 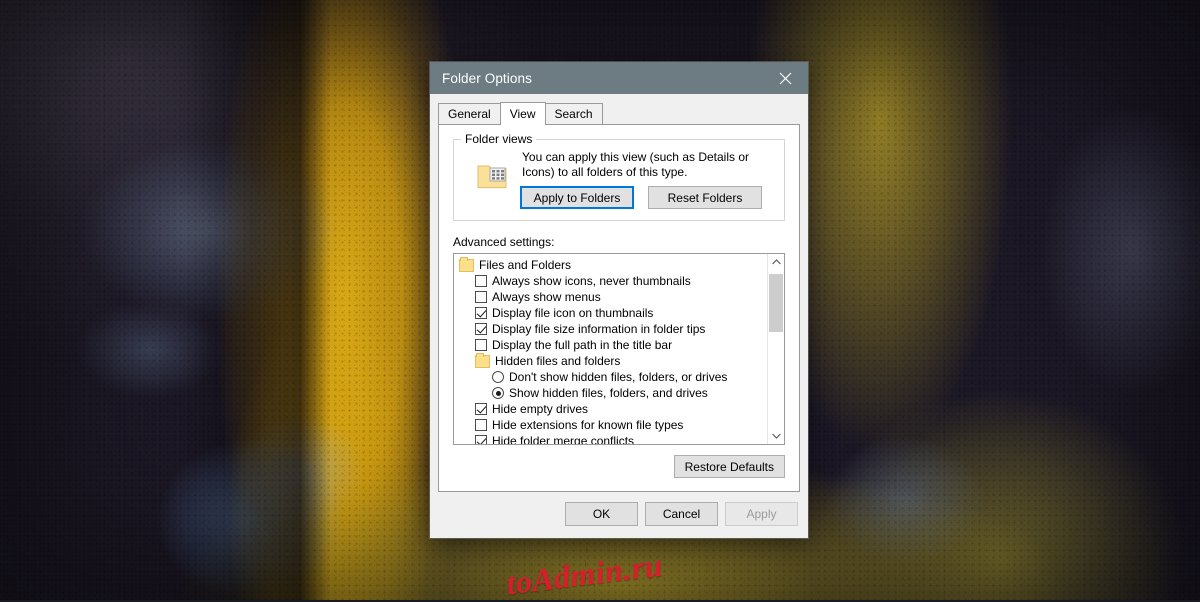 I want to click on footer-buttons: OK Cancel Apply, so click(x=681, y=514).